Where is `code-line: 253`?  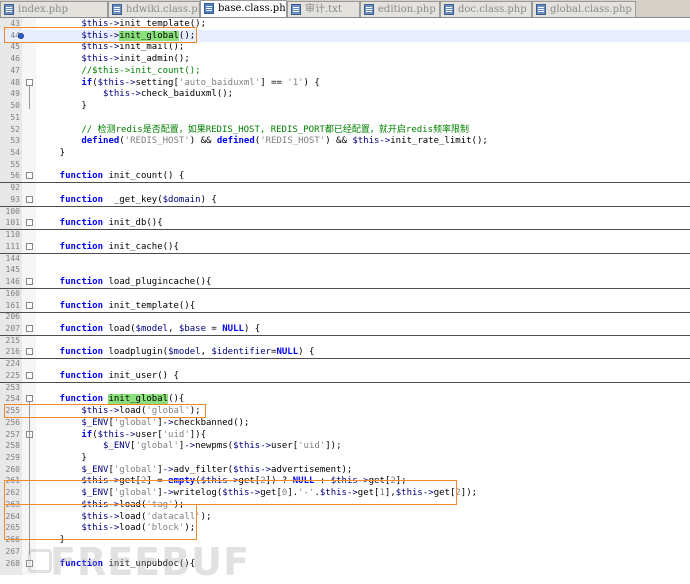 code-line: 253 is located at coordinates (345, 388).